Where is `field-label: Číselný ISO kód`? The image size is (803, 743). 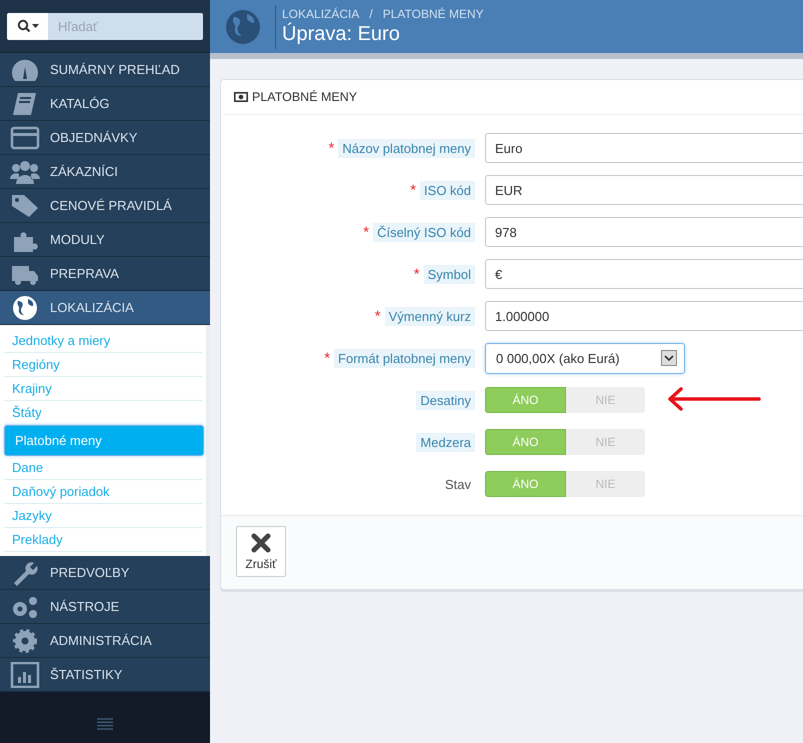 field-label: Číselný ISO kód is located at coordinates (424, 232).